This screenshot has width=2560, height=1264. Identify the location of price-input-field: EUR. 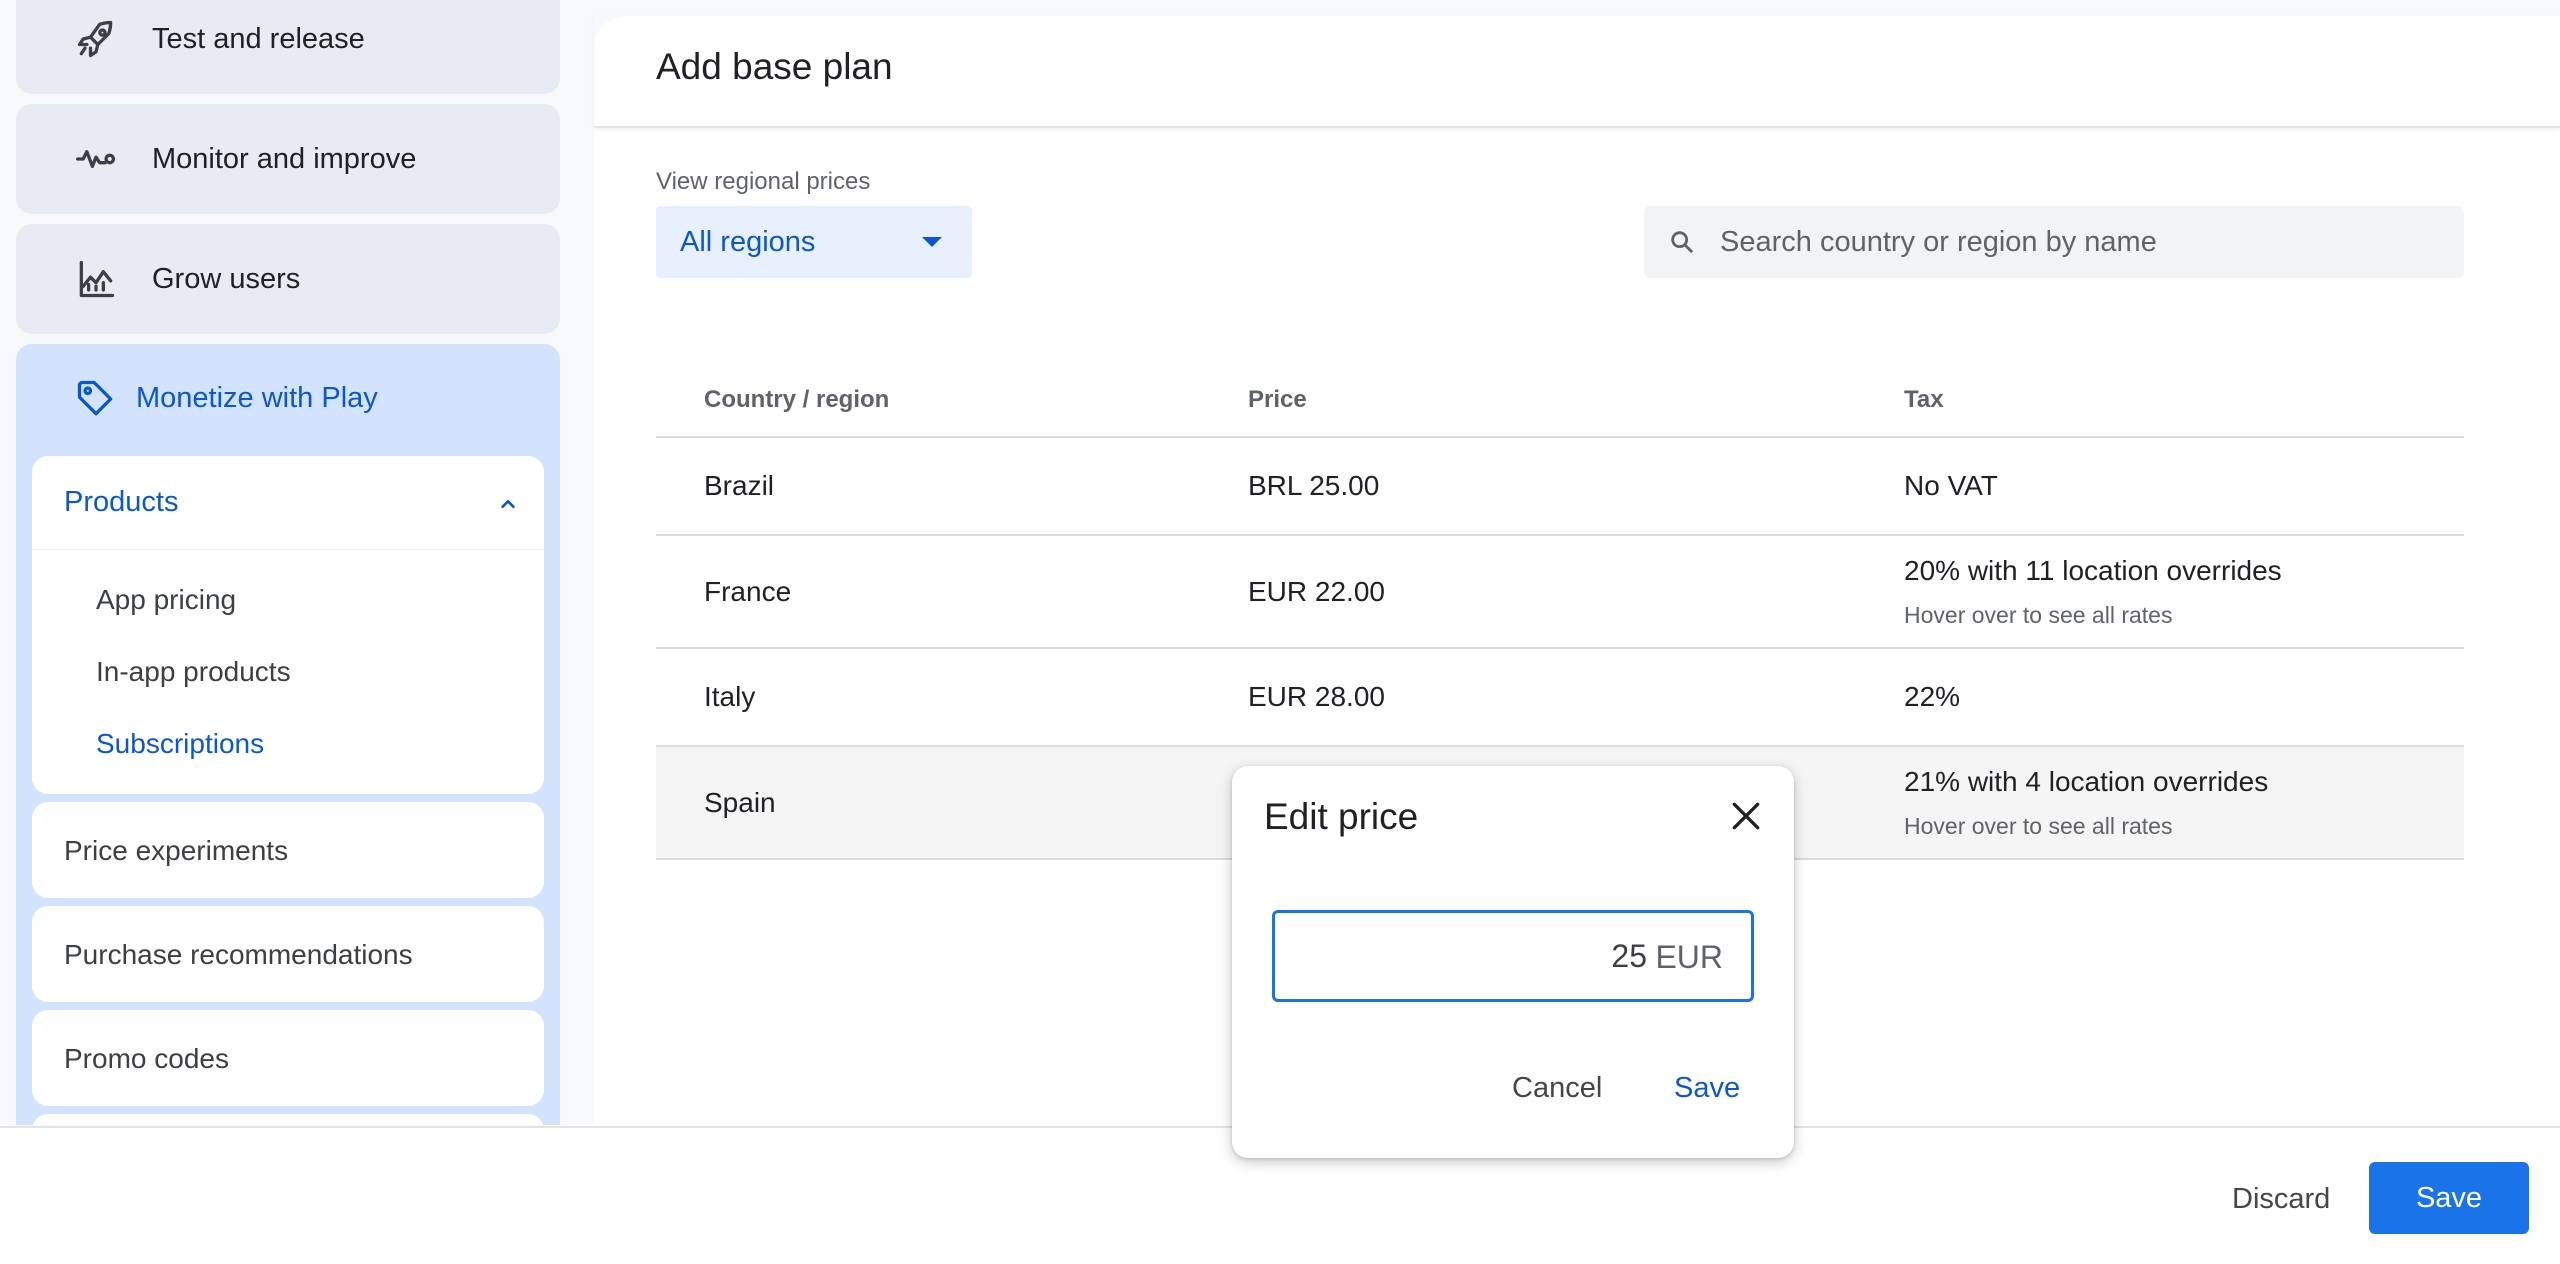
(1513, 956).